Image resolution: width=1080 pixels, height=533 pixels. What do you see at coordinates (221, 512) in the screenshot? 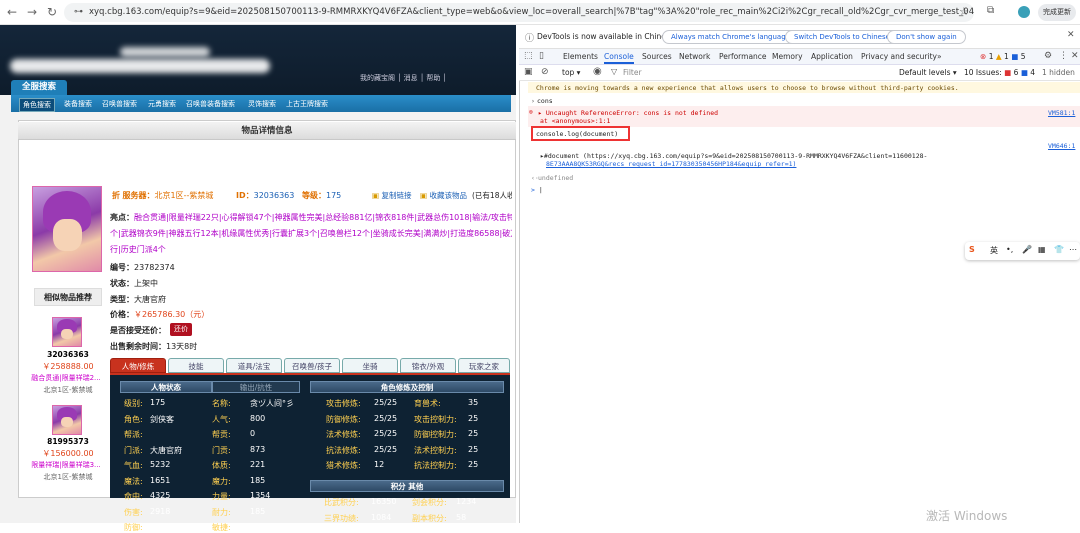
I see `stat-label: 耐力:` at bounding box center [221, 512].